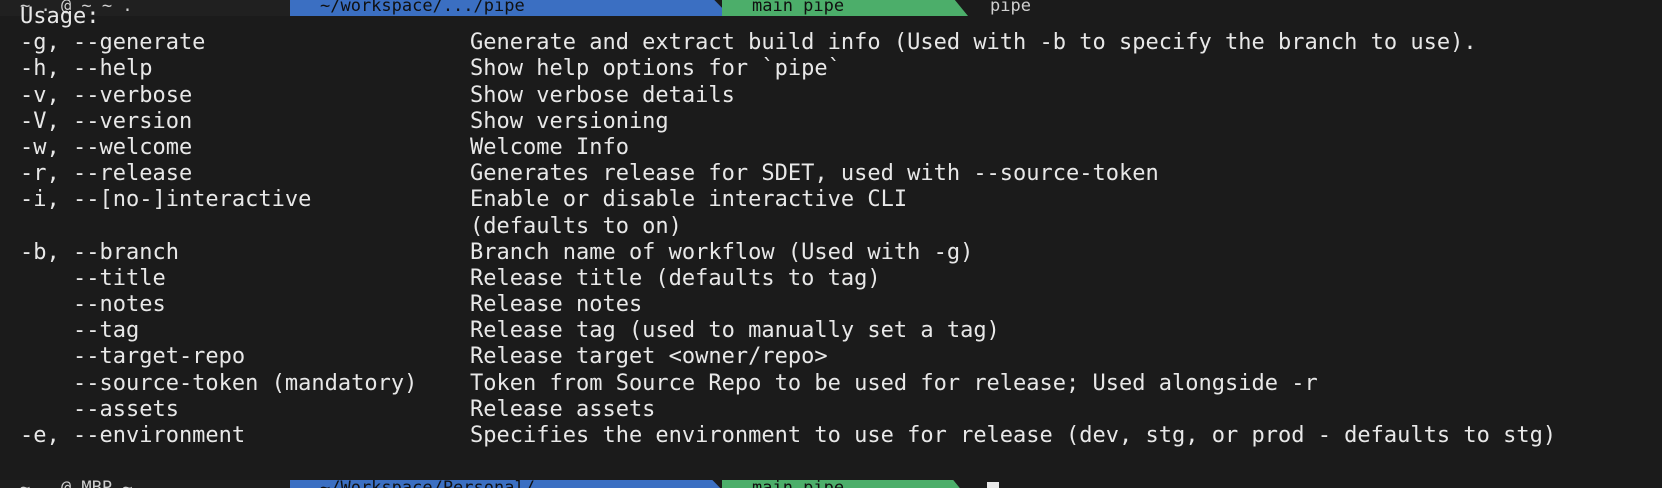 Image resolution: width=1662 pixels, height=488 pixels. What do you see at coordinates (602, 95) in the screenshot?
I see `option-description: Show verbose details` at bounding box center [602, 95].